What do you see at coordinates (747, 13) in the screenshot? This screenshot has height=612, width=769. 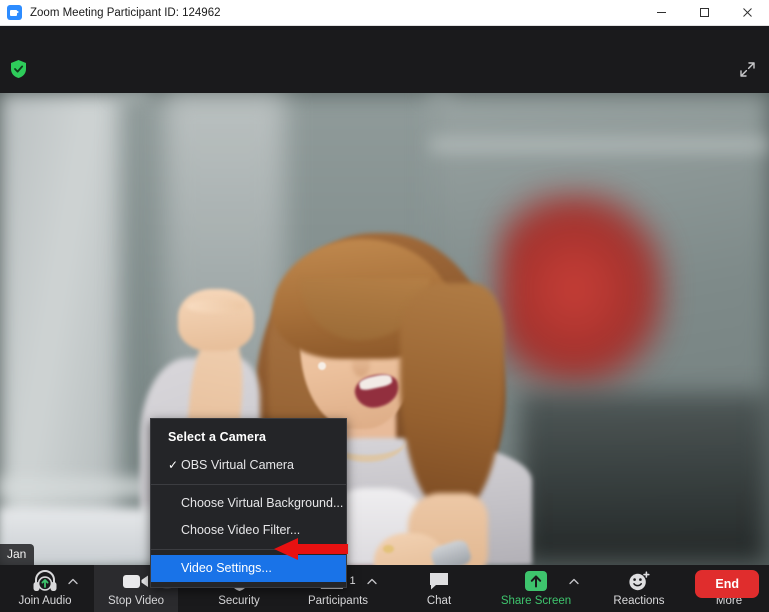 I see `close-icon` at bounding box center [747, 13].